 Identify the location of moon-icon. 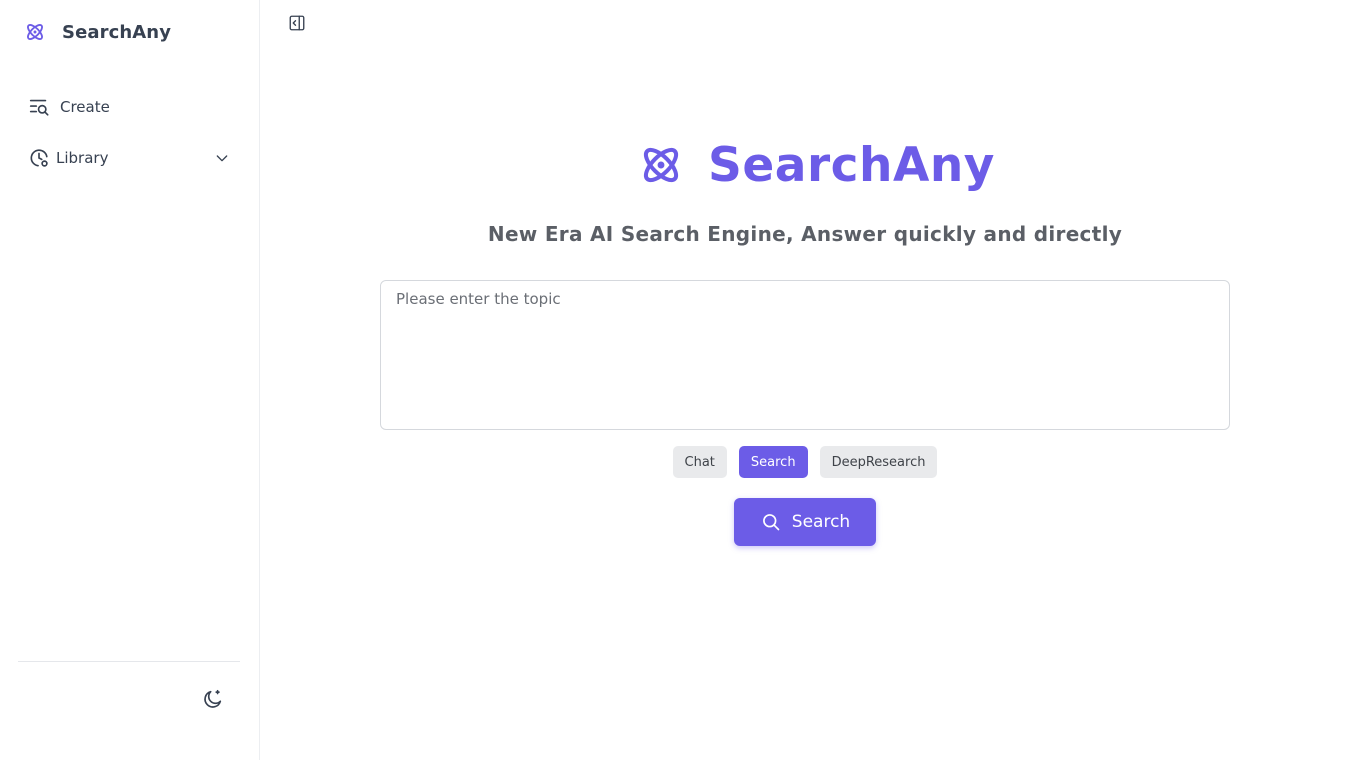
(213, 701).